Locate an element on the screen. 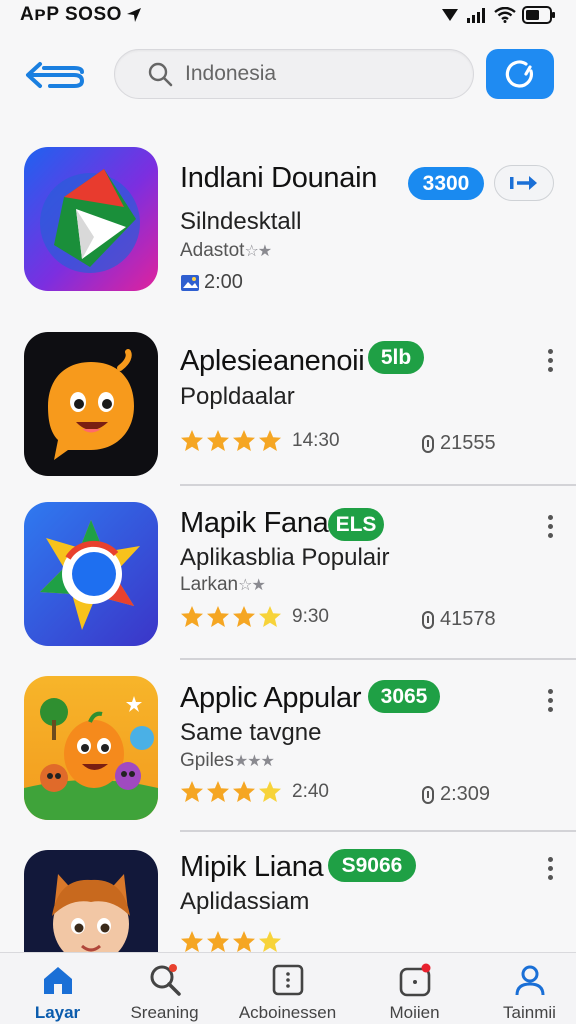 The width and height of the screenshot is (576, 1024). rating-text: 9:30 is located at coordinates (310, 616).